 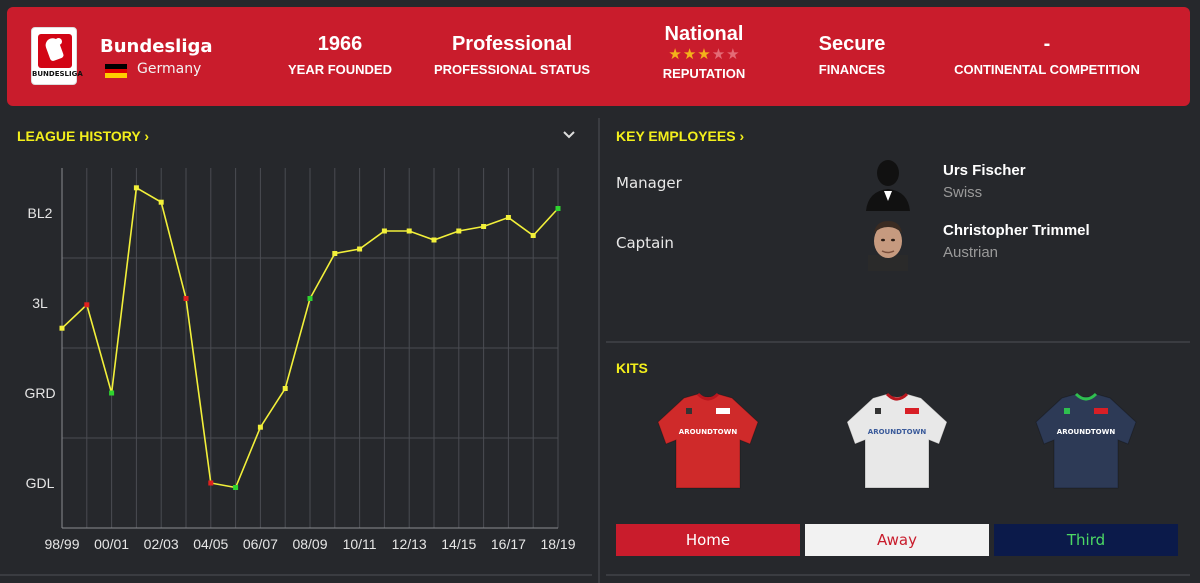 I want to click on away-kit-button: Away, so click(x=897, y=540).